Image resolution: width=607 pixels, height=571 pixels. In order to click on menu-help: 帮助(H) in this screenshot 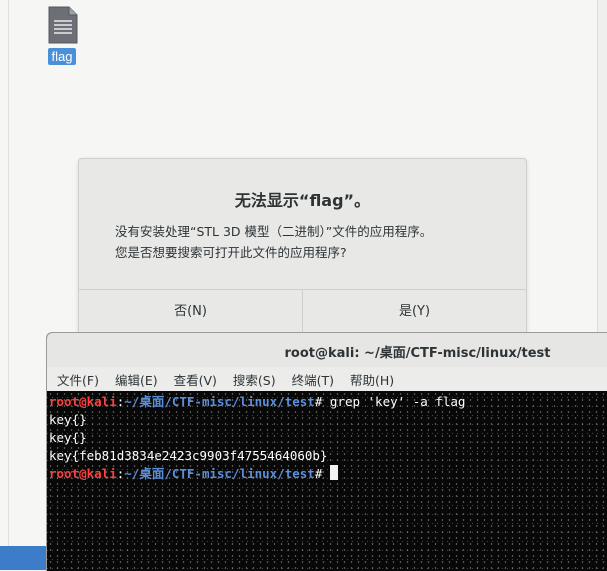, I will do `click(372, 379)`.